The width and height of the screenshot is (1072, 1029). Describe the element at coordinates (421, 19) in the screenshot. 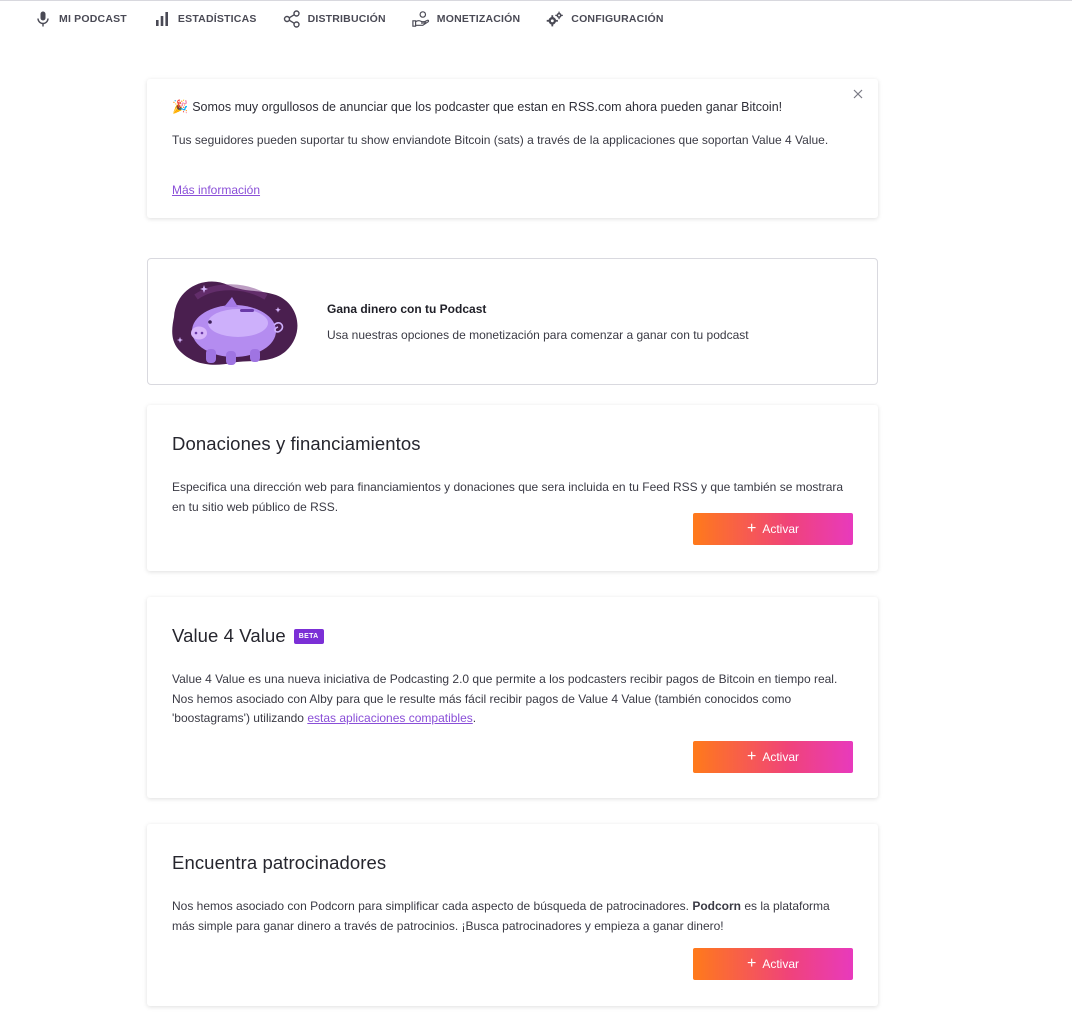

I see `hand-coin-icon` at that location.